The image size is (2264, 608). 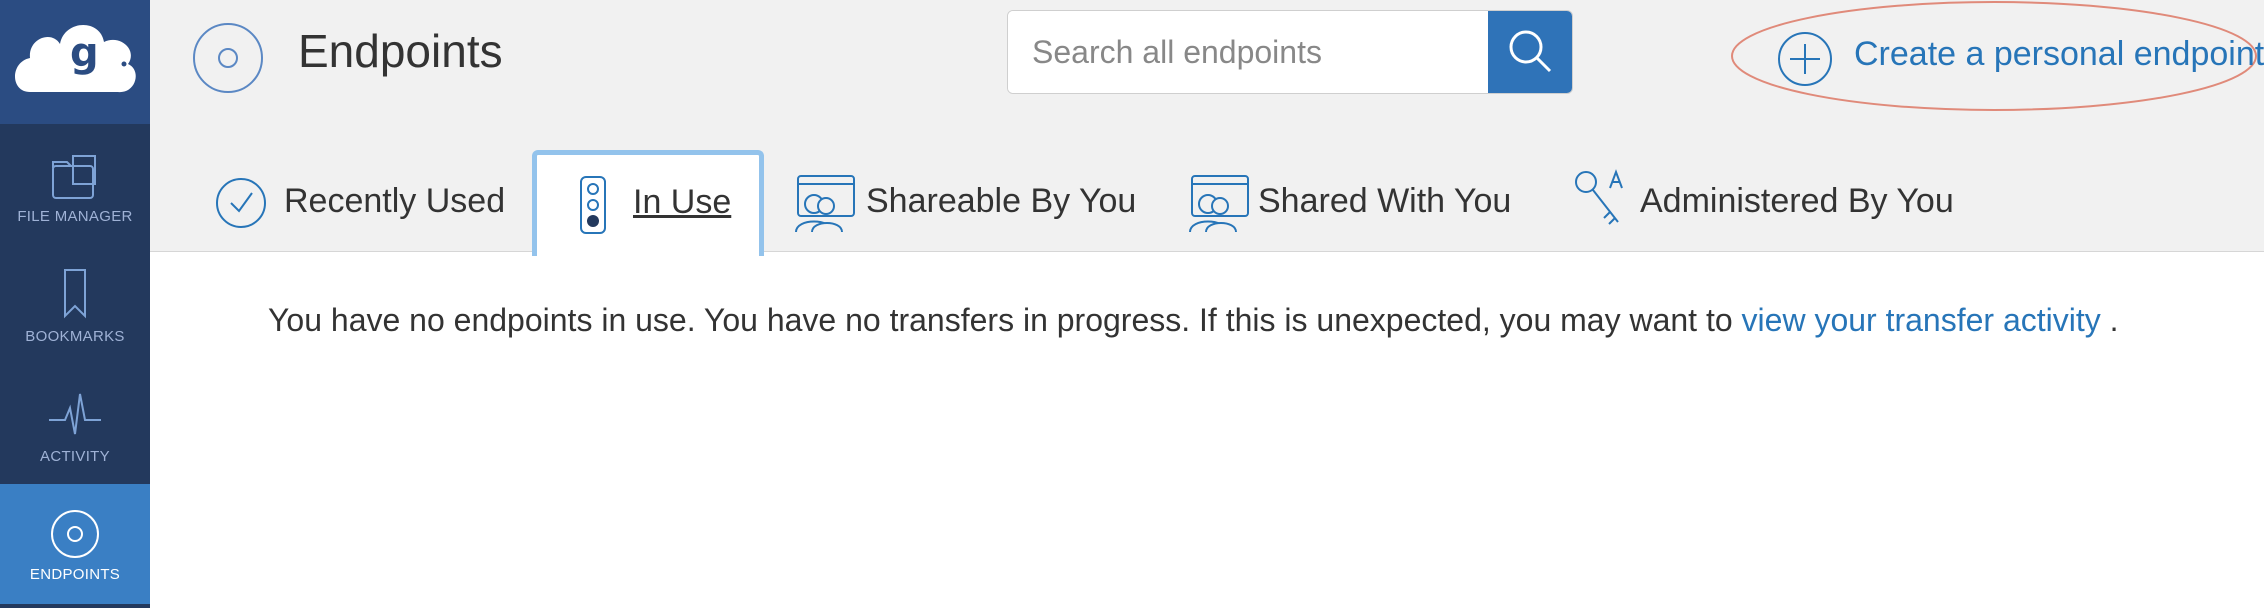 What do you see at coordinates (2114, 320) in the screenshot?
I see `message-end: .` at bounding box center [2114, 320].